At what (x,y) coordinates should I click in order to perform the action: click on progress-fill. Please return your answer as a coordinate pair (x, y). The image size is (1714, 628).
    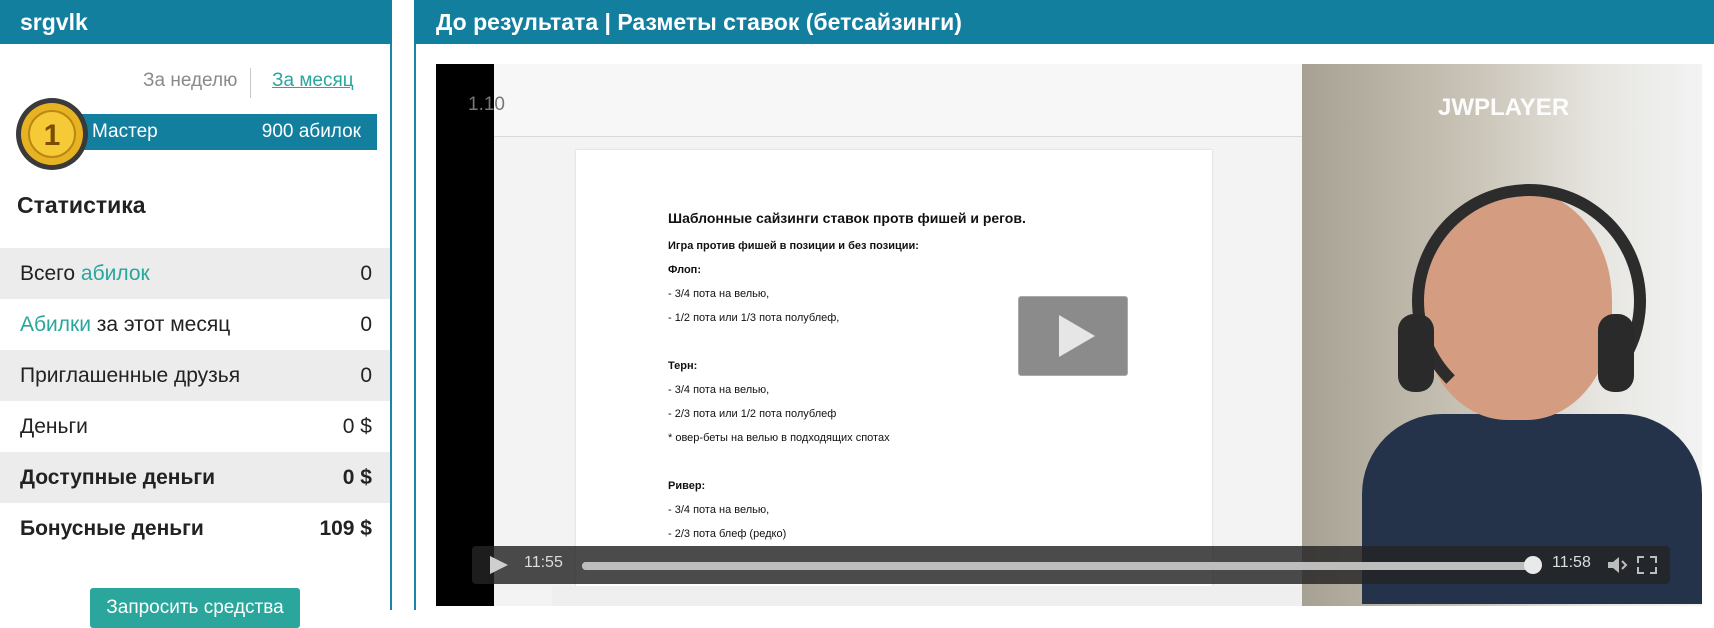
    Looking at the image, I should click on (1055, 566).